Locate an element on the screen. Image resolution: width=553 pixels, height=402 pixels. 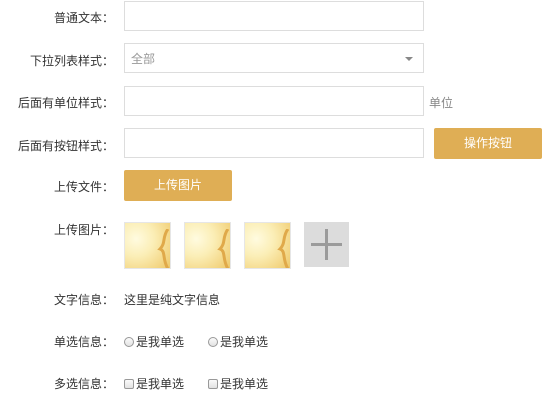
button-field-input is located at coordinates (274, 143).